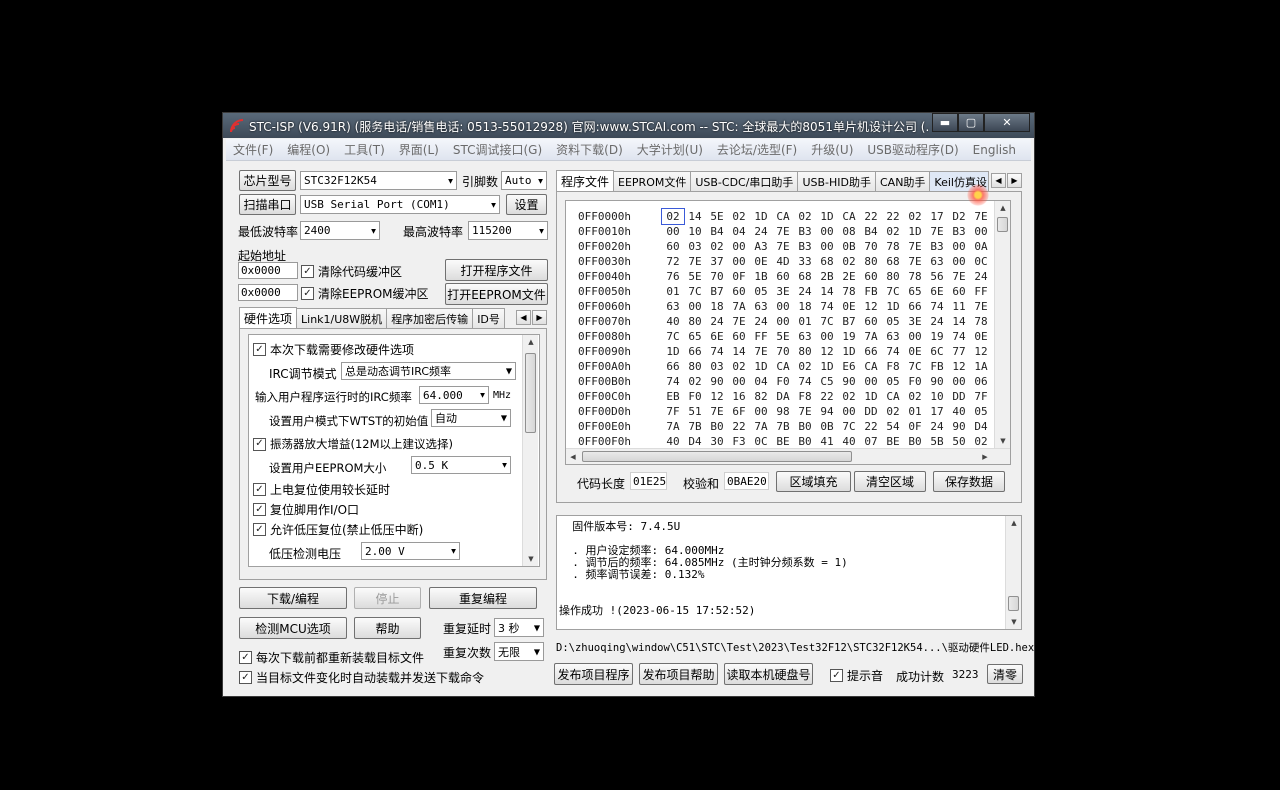  I want to click on hex-byte: 0B, so click(827, 426).